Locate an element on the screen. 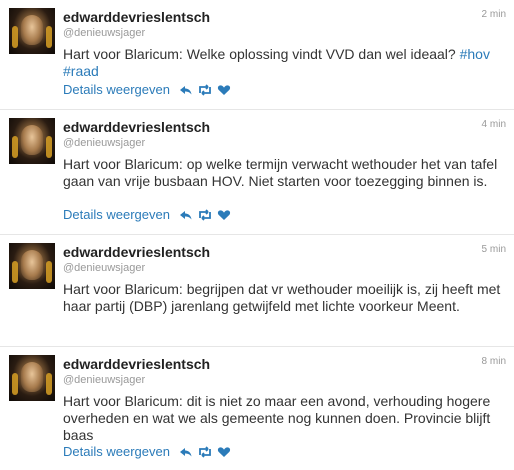 The image size is (514, 470). tweet-timestamp: 2 min is located at coordinates (494, 14).